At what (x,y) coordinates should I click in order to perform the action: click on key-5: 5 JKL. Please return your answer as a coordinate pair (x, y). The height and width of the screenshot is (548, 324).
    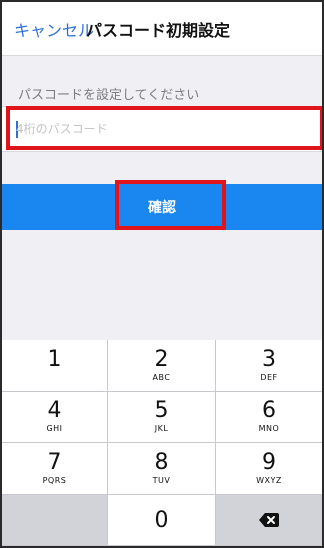
    Looking at the image, I should click on (162, 417).